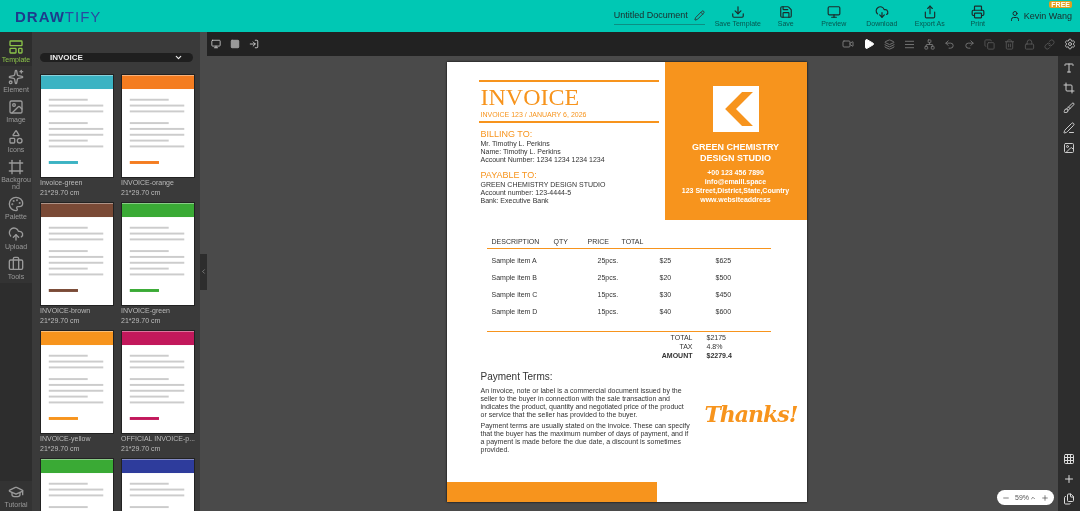  What do you see at coordinates (16, 137) in the screenshot?
I see `shapes-icon` at bounding box center [16, 137].